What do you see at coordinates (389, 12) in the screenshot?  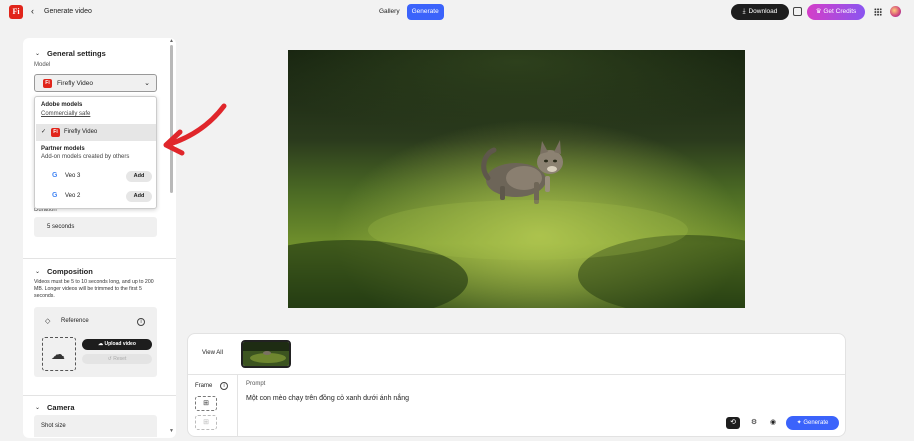 I see `tab-gallery: Gallery` at bounding box center [389, 12].